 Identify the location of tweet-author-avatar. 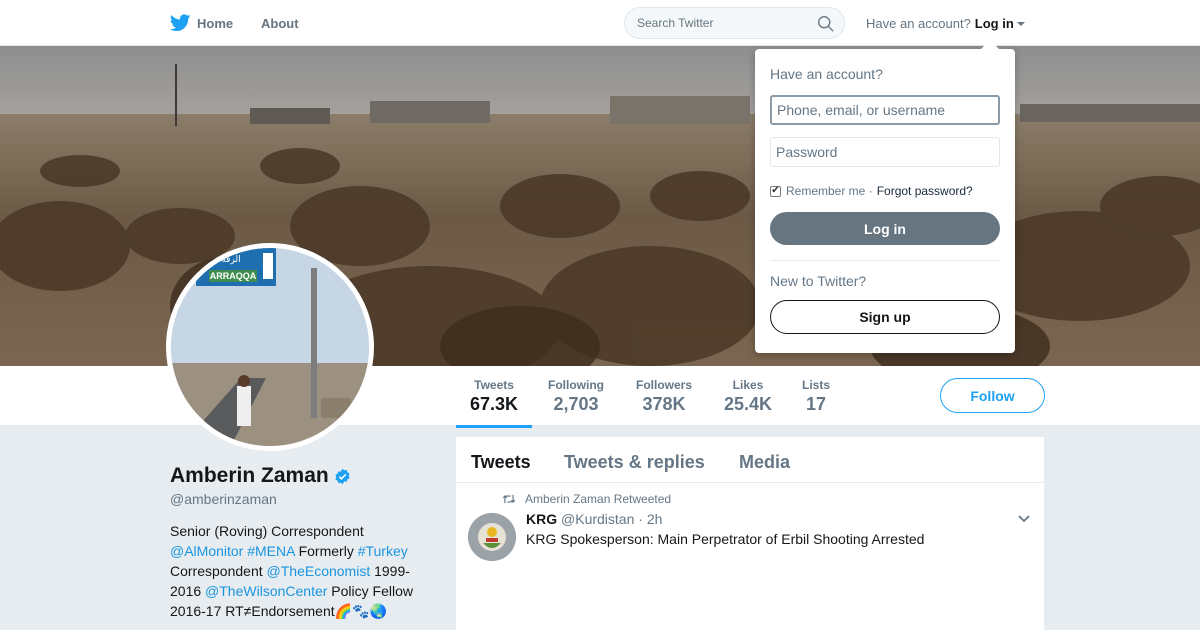
(492, 537).